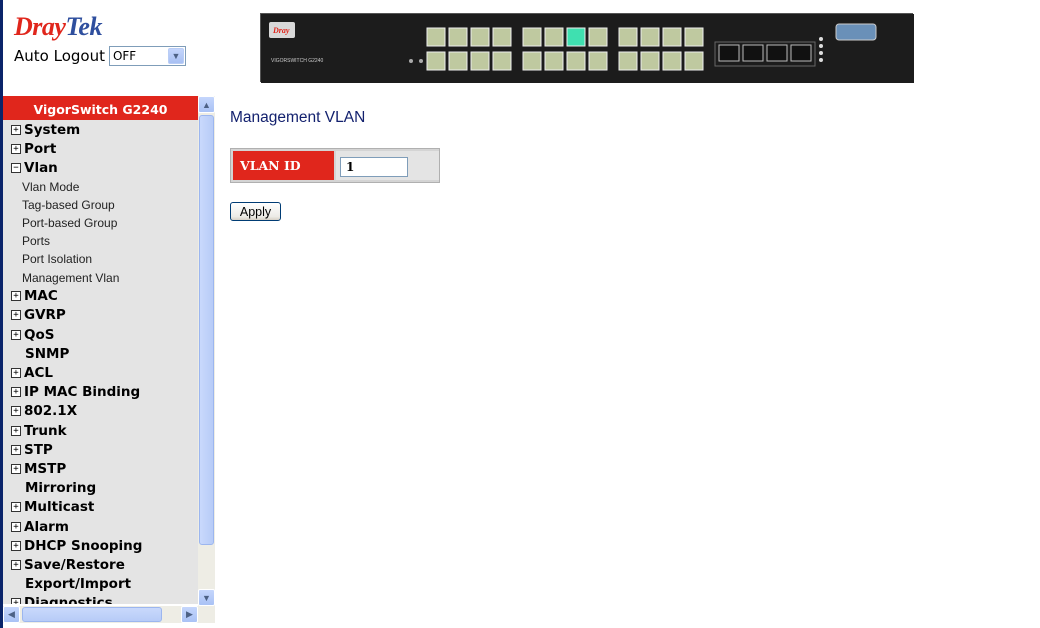 This screenshot has height=628, width=1040. Describe the element at coordinates (283, 165) in the screenshot. I see `vlan-id-label: VLAN ID` at that location.